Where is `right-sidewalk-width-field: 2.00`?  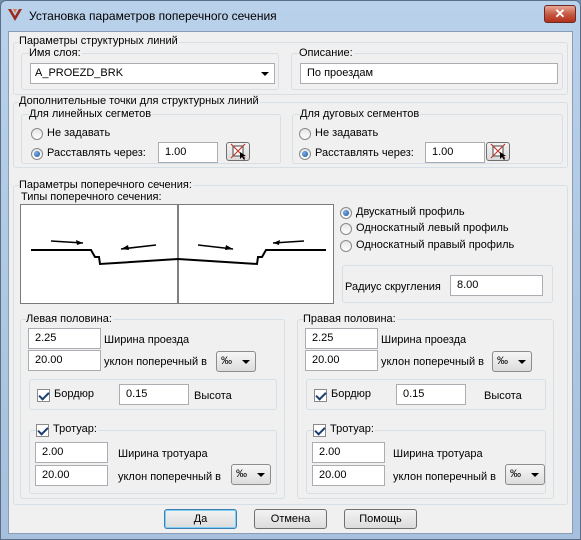
right-sidewalk-width-field: 2.00 is located at coordinates (348, 452).